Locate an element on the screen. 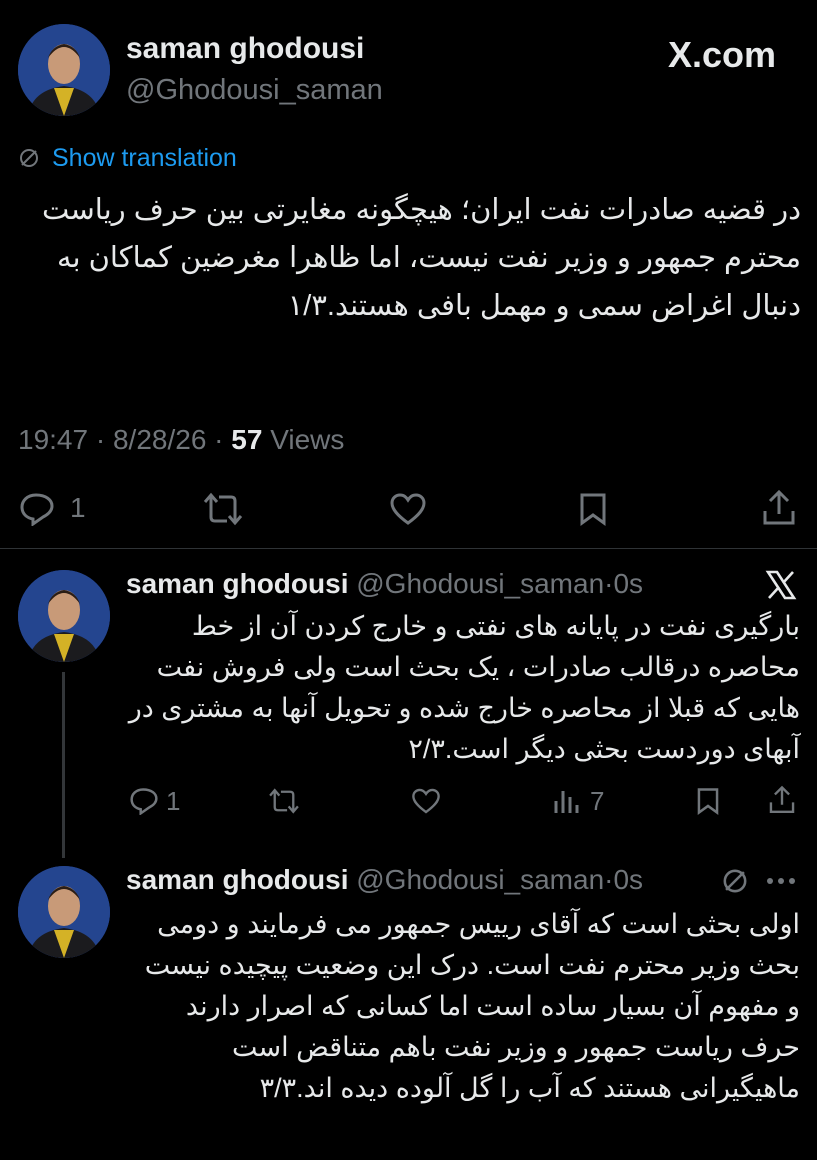 The image size is (817, 1160). tweet-time: 19:47 is located at coordinates (53, 439).